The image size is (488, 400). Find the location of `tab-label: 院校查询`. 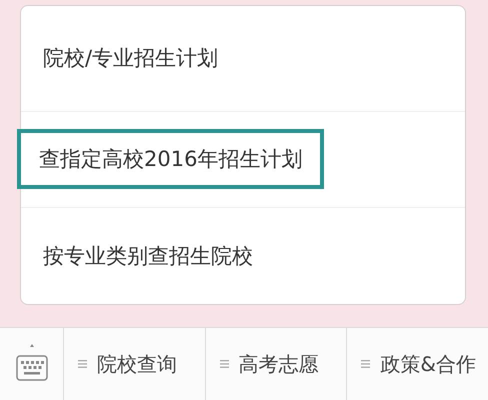

tab-label: 院校查询 is located at coordinates (137, 364).